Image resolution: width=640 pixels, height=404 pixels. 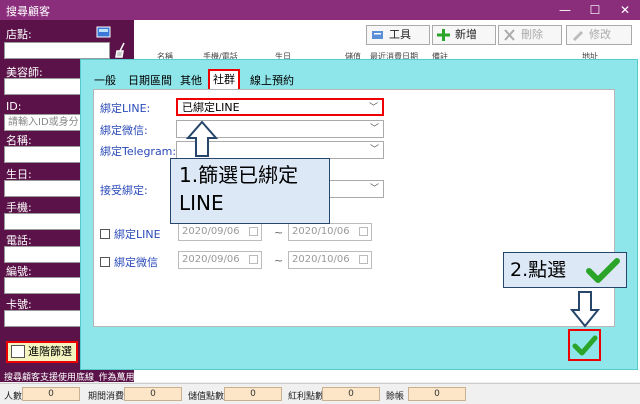 I want to click on tools-icon, so click(x=377, y=35).